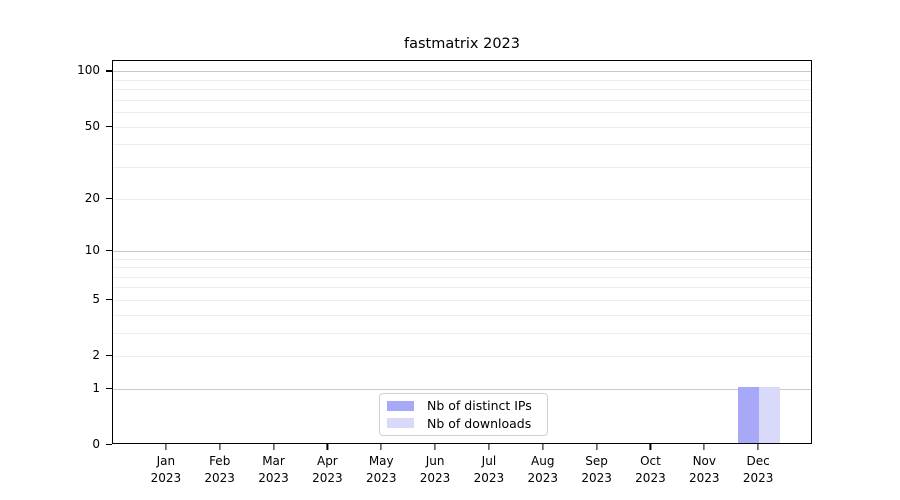 This screenshot has height=500, width=900. Describe the element at coordinates (92, 125) in the screenshot. I see `y-tick-label: 50` at that location.